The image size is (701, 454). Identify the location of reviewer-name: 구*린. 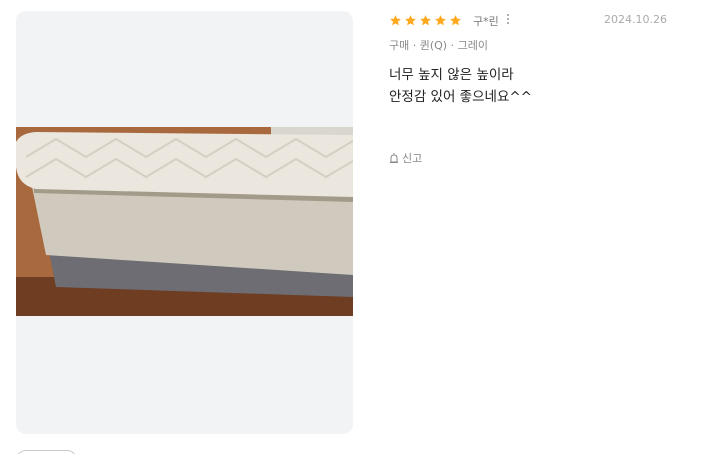
(486, 21).